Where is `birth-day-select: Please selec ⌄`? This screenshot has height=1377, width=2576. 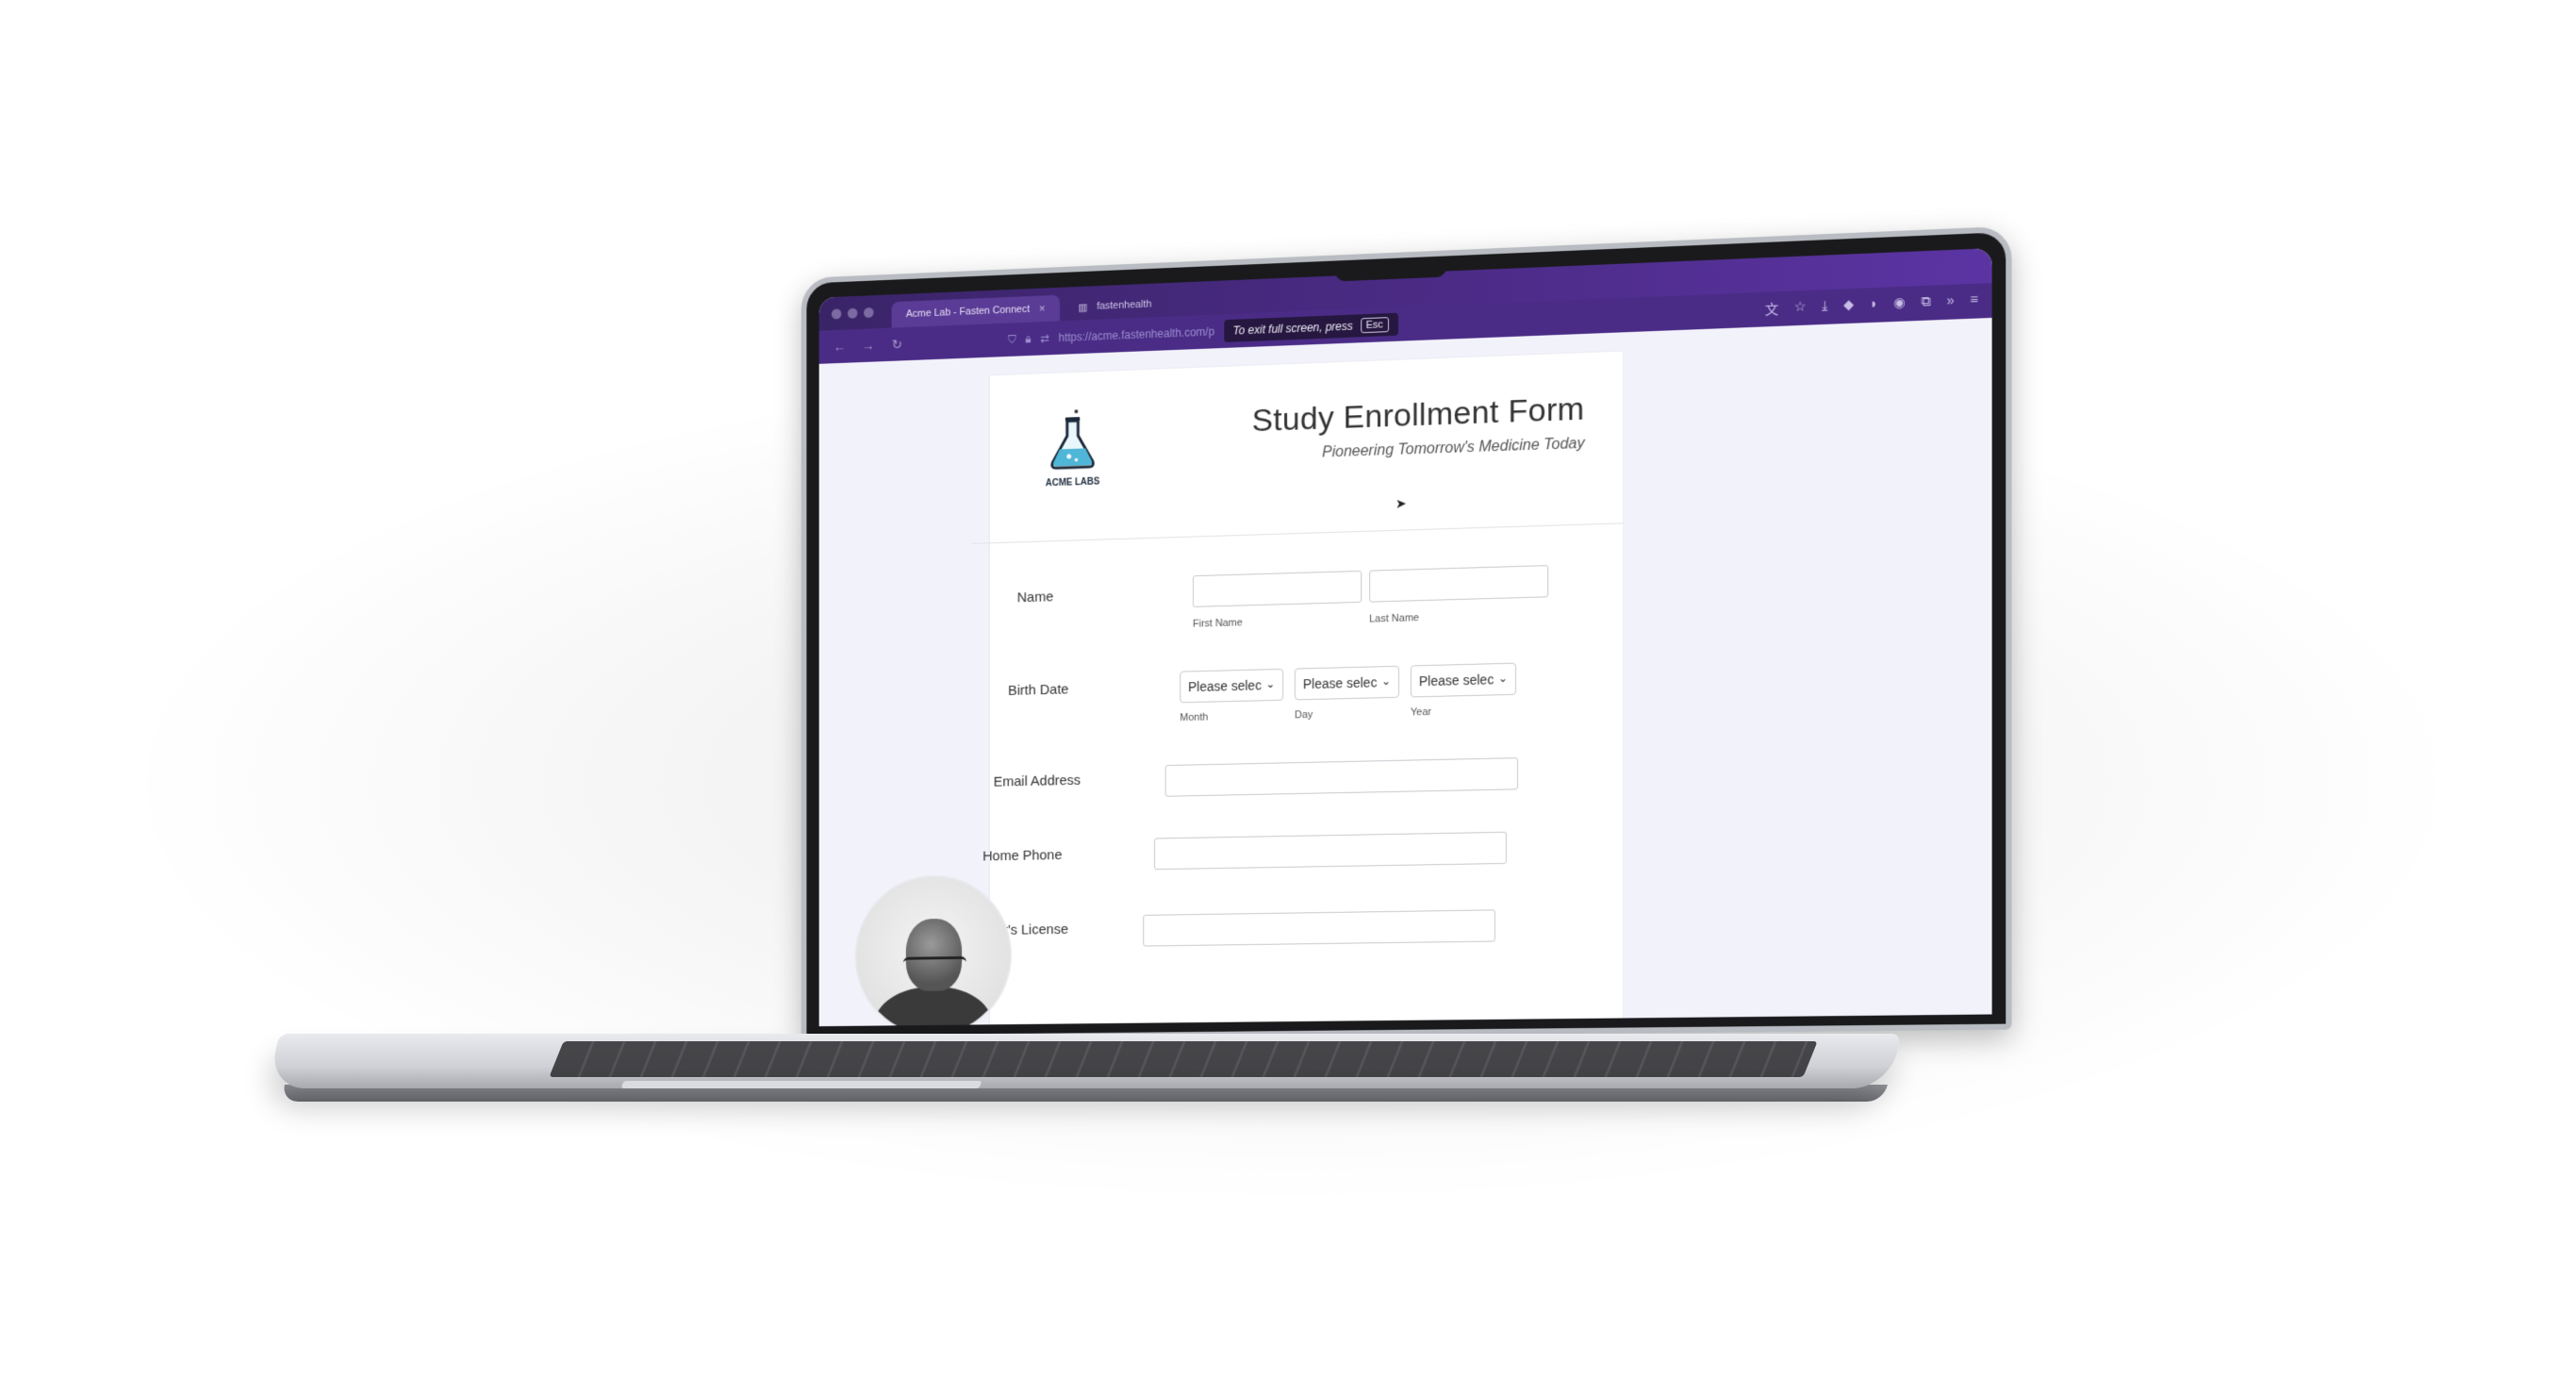
birth-day-select: Please selec ⌄ is located at coordinates (1346, 683).